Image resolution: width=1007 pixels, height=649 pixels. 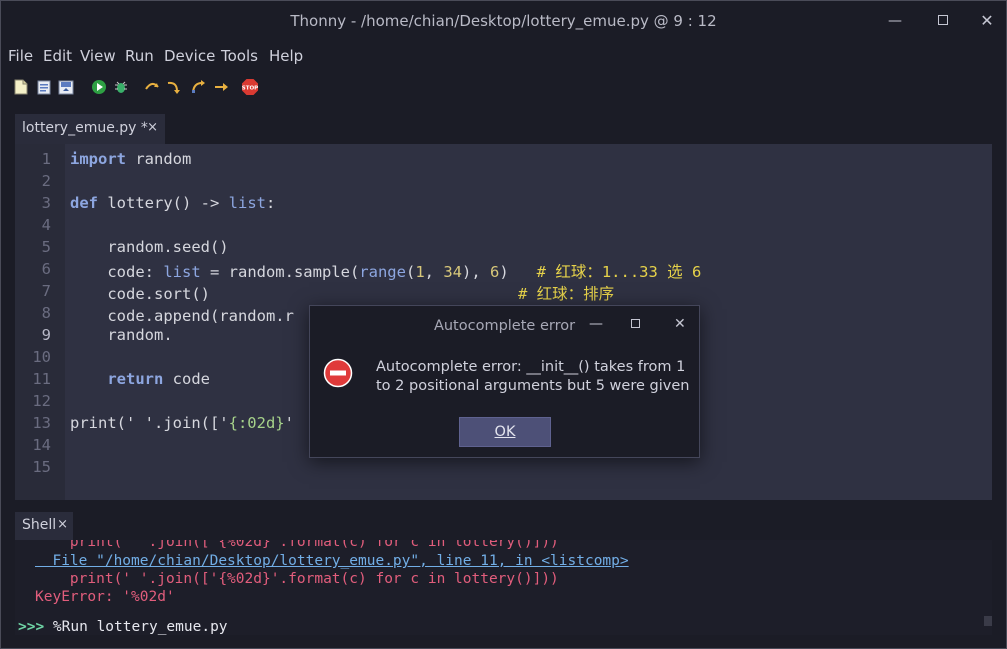 I want to click on open-file-icon, so click(x=44, y=87).